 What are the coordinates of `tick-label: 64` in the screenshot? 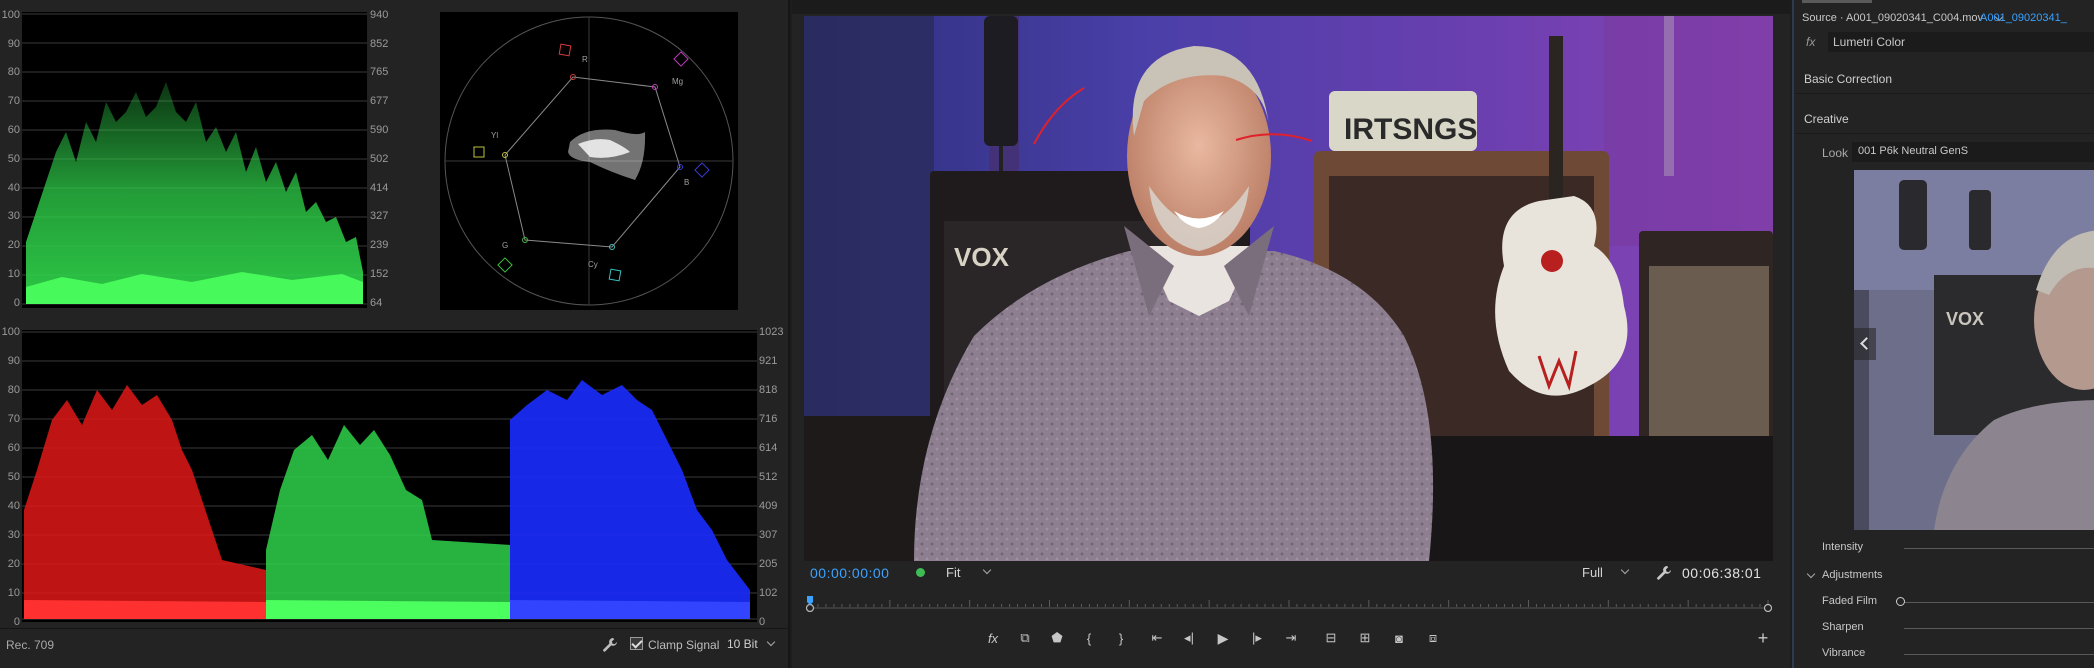 It's located at (376, 303).